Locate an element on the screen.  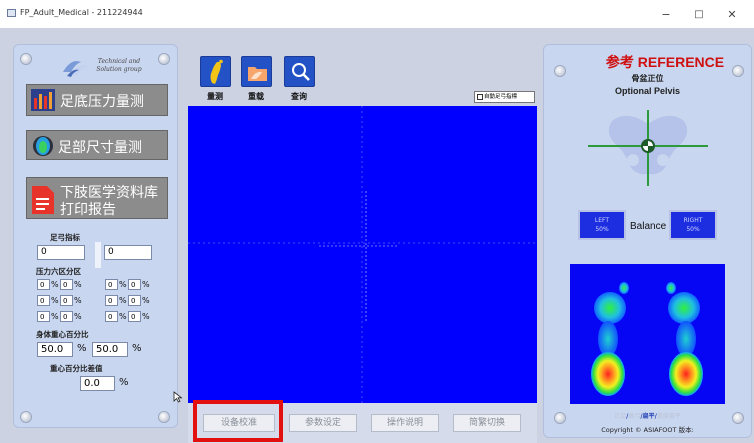
measure-button is located at coordinates (215, 71).